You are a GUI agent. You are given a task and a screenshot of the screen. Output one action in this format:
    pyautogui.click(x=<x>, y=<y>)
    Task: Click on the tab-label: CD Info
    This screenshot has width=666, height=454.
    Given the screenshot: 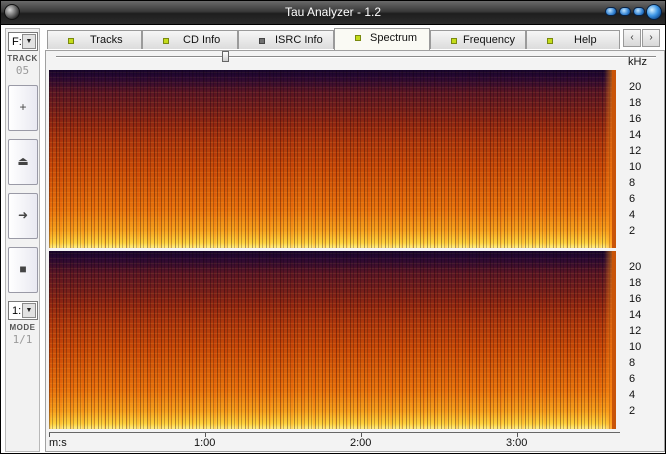 What is the action you would take?
    pyautogui.click(x=202, y=40)
    